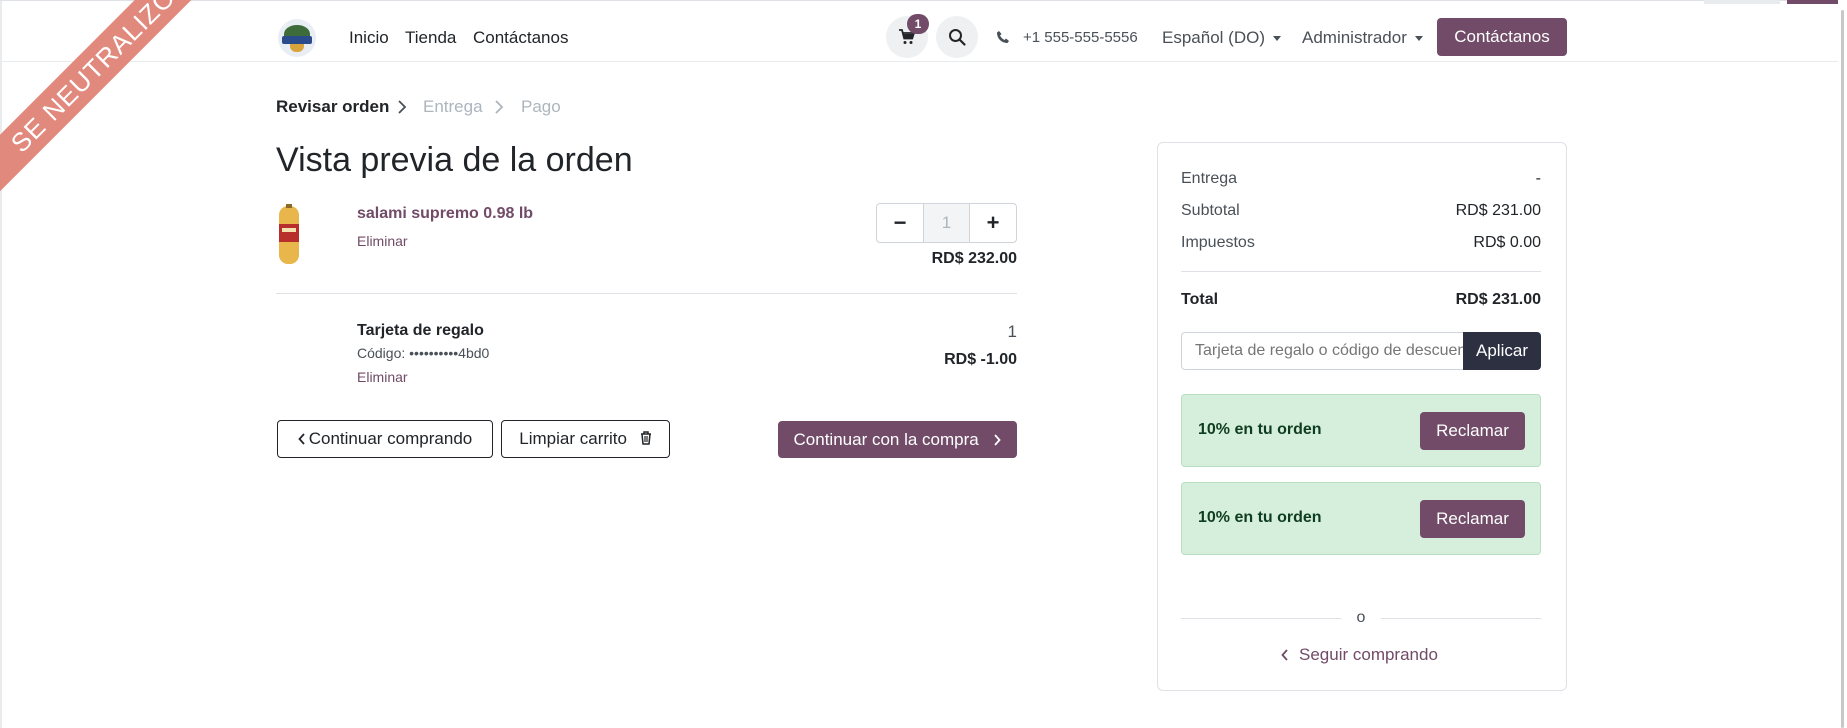  What do you see at coordinates (1361, 617) in the screenshot?
I see `or-separator: o` at bounding box center [1361, 617].